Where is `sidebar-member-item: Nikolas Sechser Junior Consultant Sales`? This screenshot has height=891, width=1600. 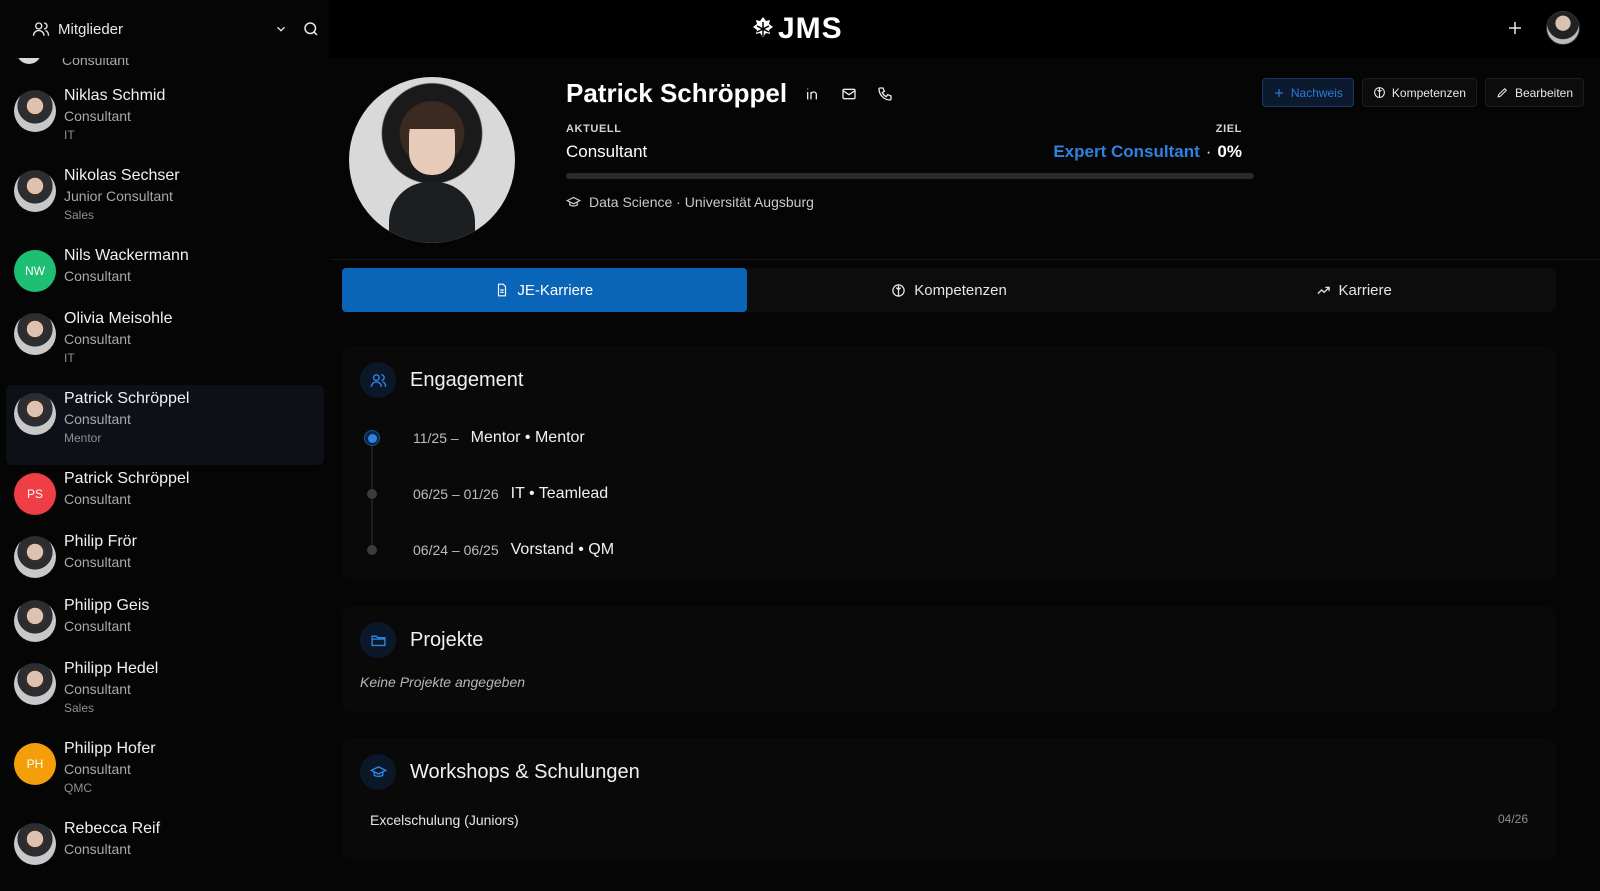
sidebar-member-item: Nikolas Sechser Junior Consultant Sales is located at coordinates (165, 194).